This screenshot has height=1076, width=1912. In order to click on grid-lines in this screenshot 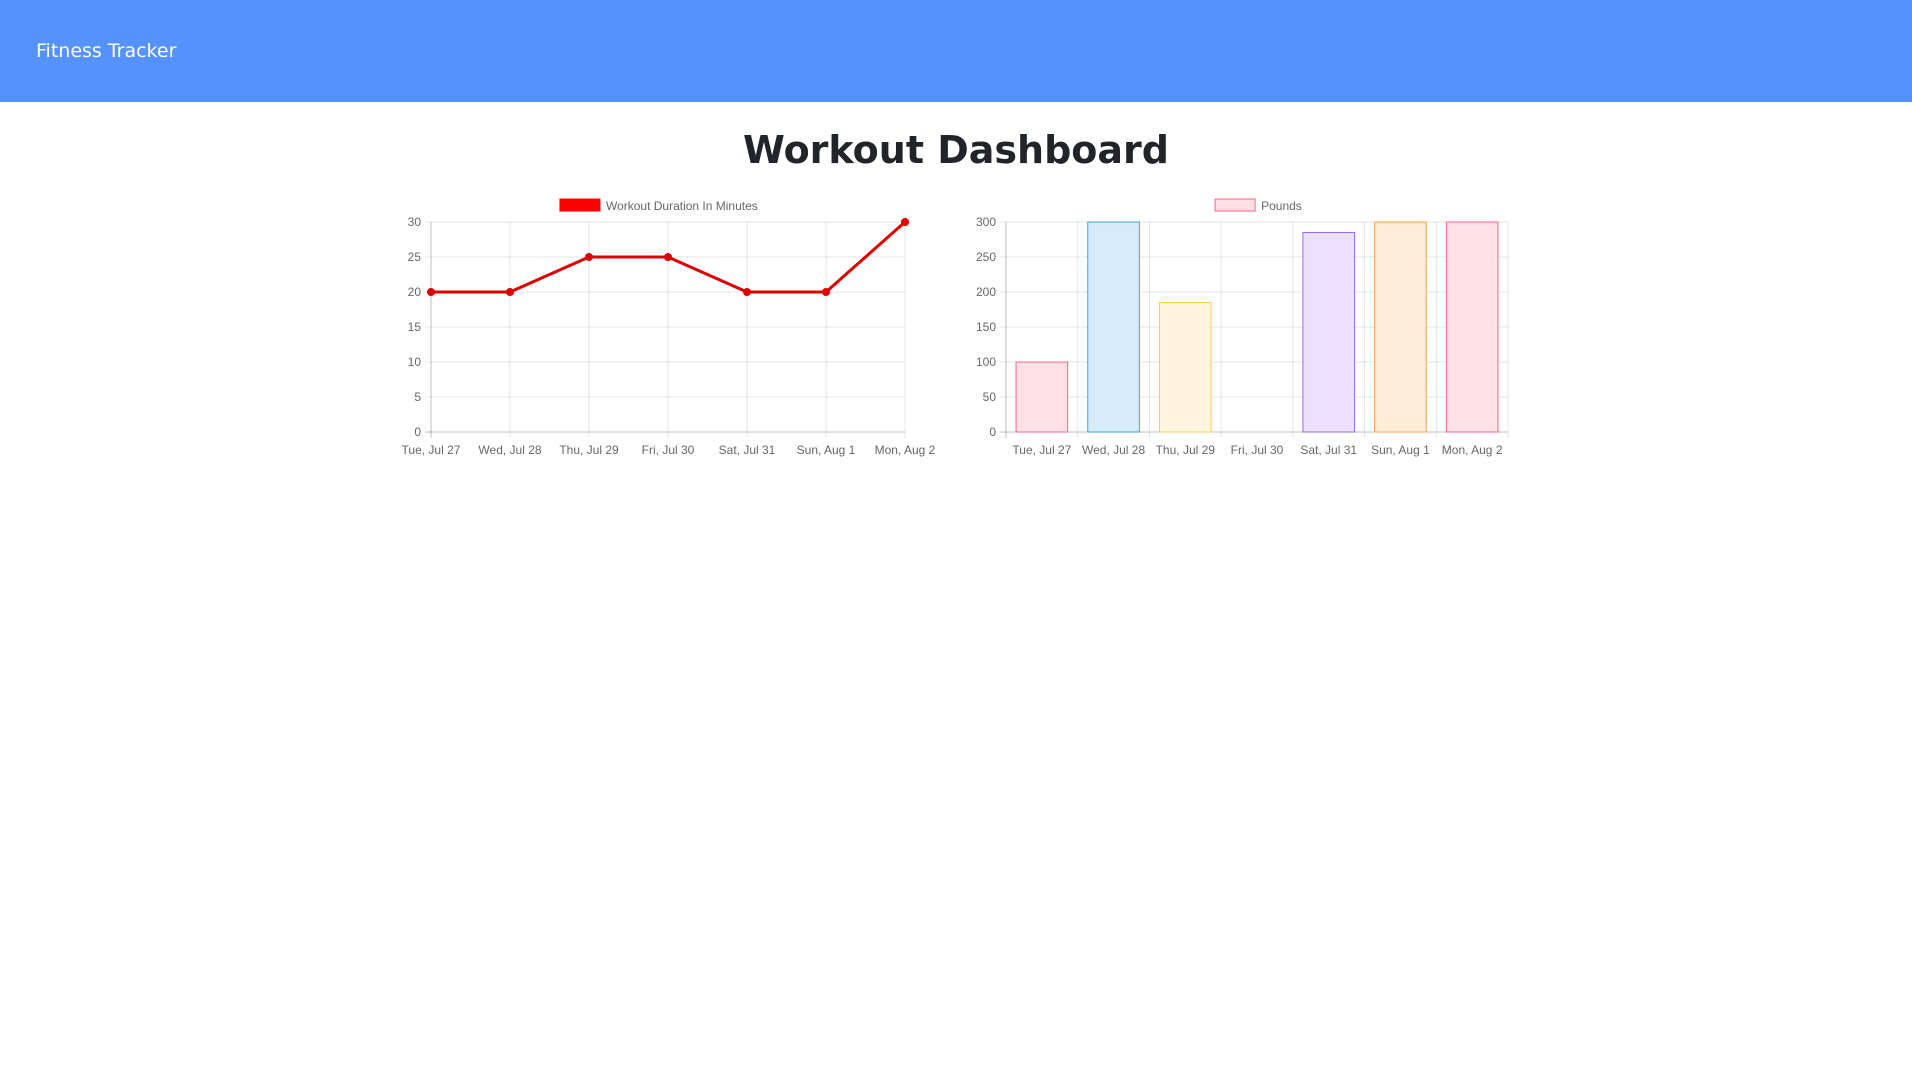, I will do `click(1254, 329)`.